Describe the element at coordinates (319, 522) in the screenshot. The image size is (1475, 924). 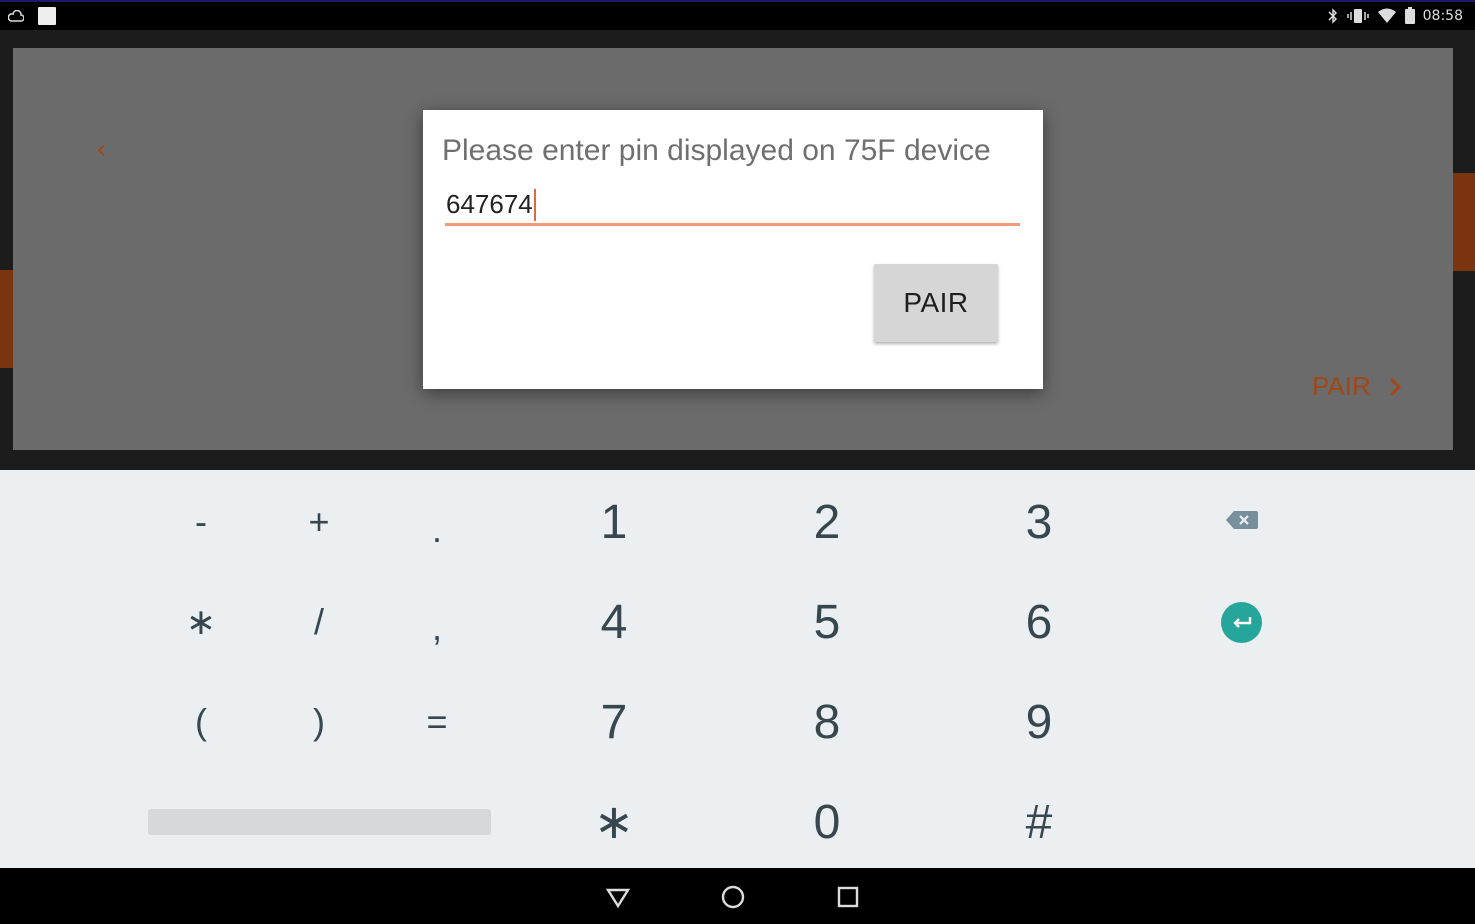
I see `key-plus: +` at that location.